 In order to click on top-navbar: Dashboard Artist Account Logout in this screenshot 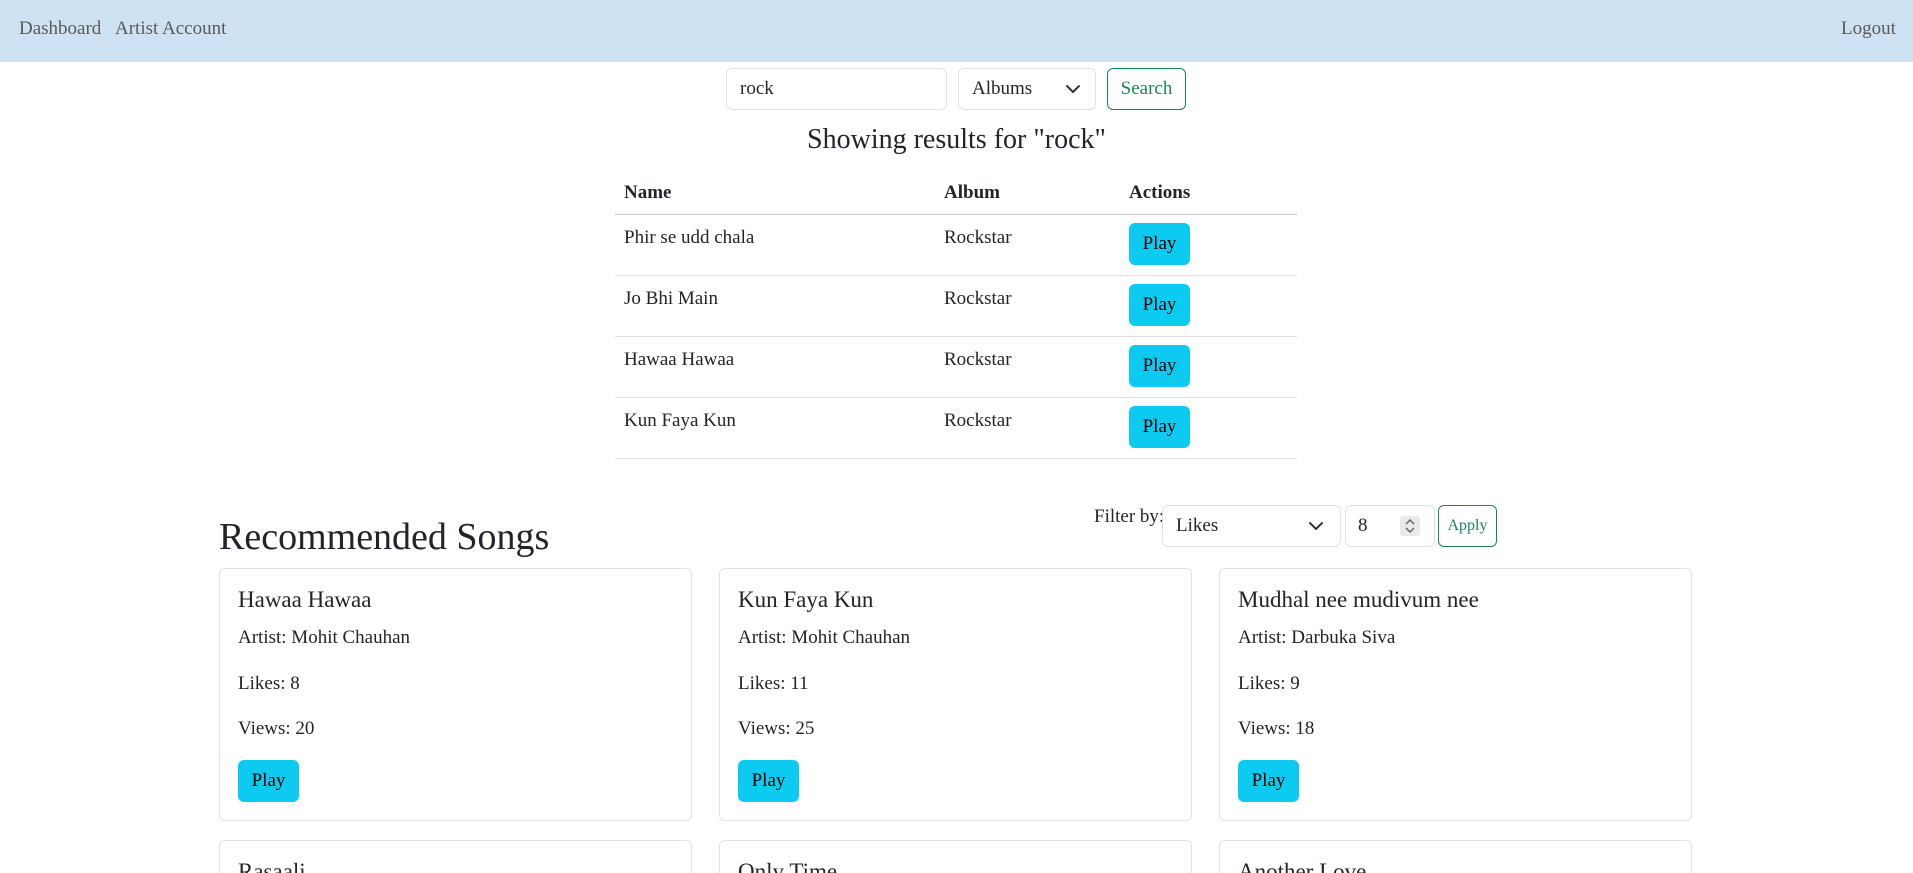, I will do `click(956, 31)`.